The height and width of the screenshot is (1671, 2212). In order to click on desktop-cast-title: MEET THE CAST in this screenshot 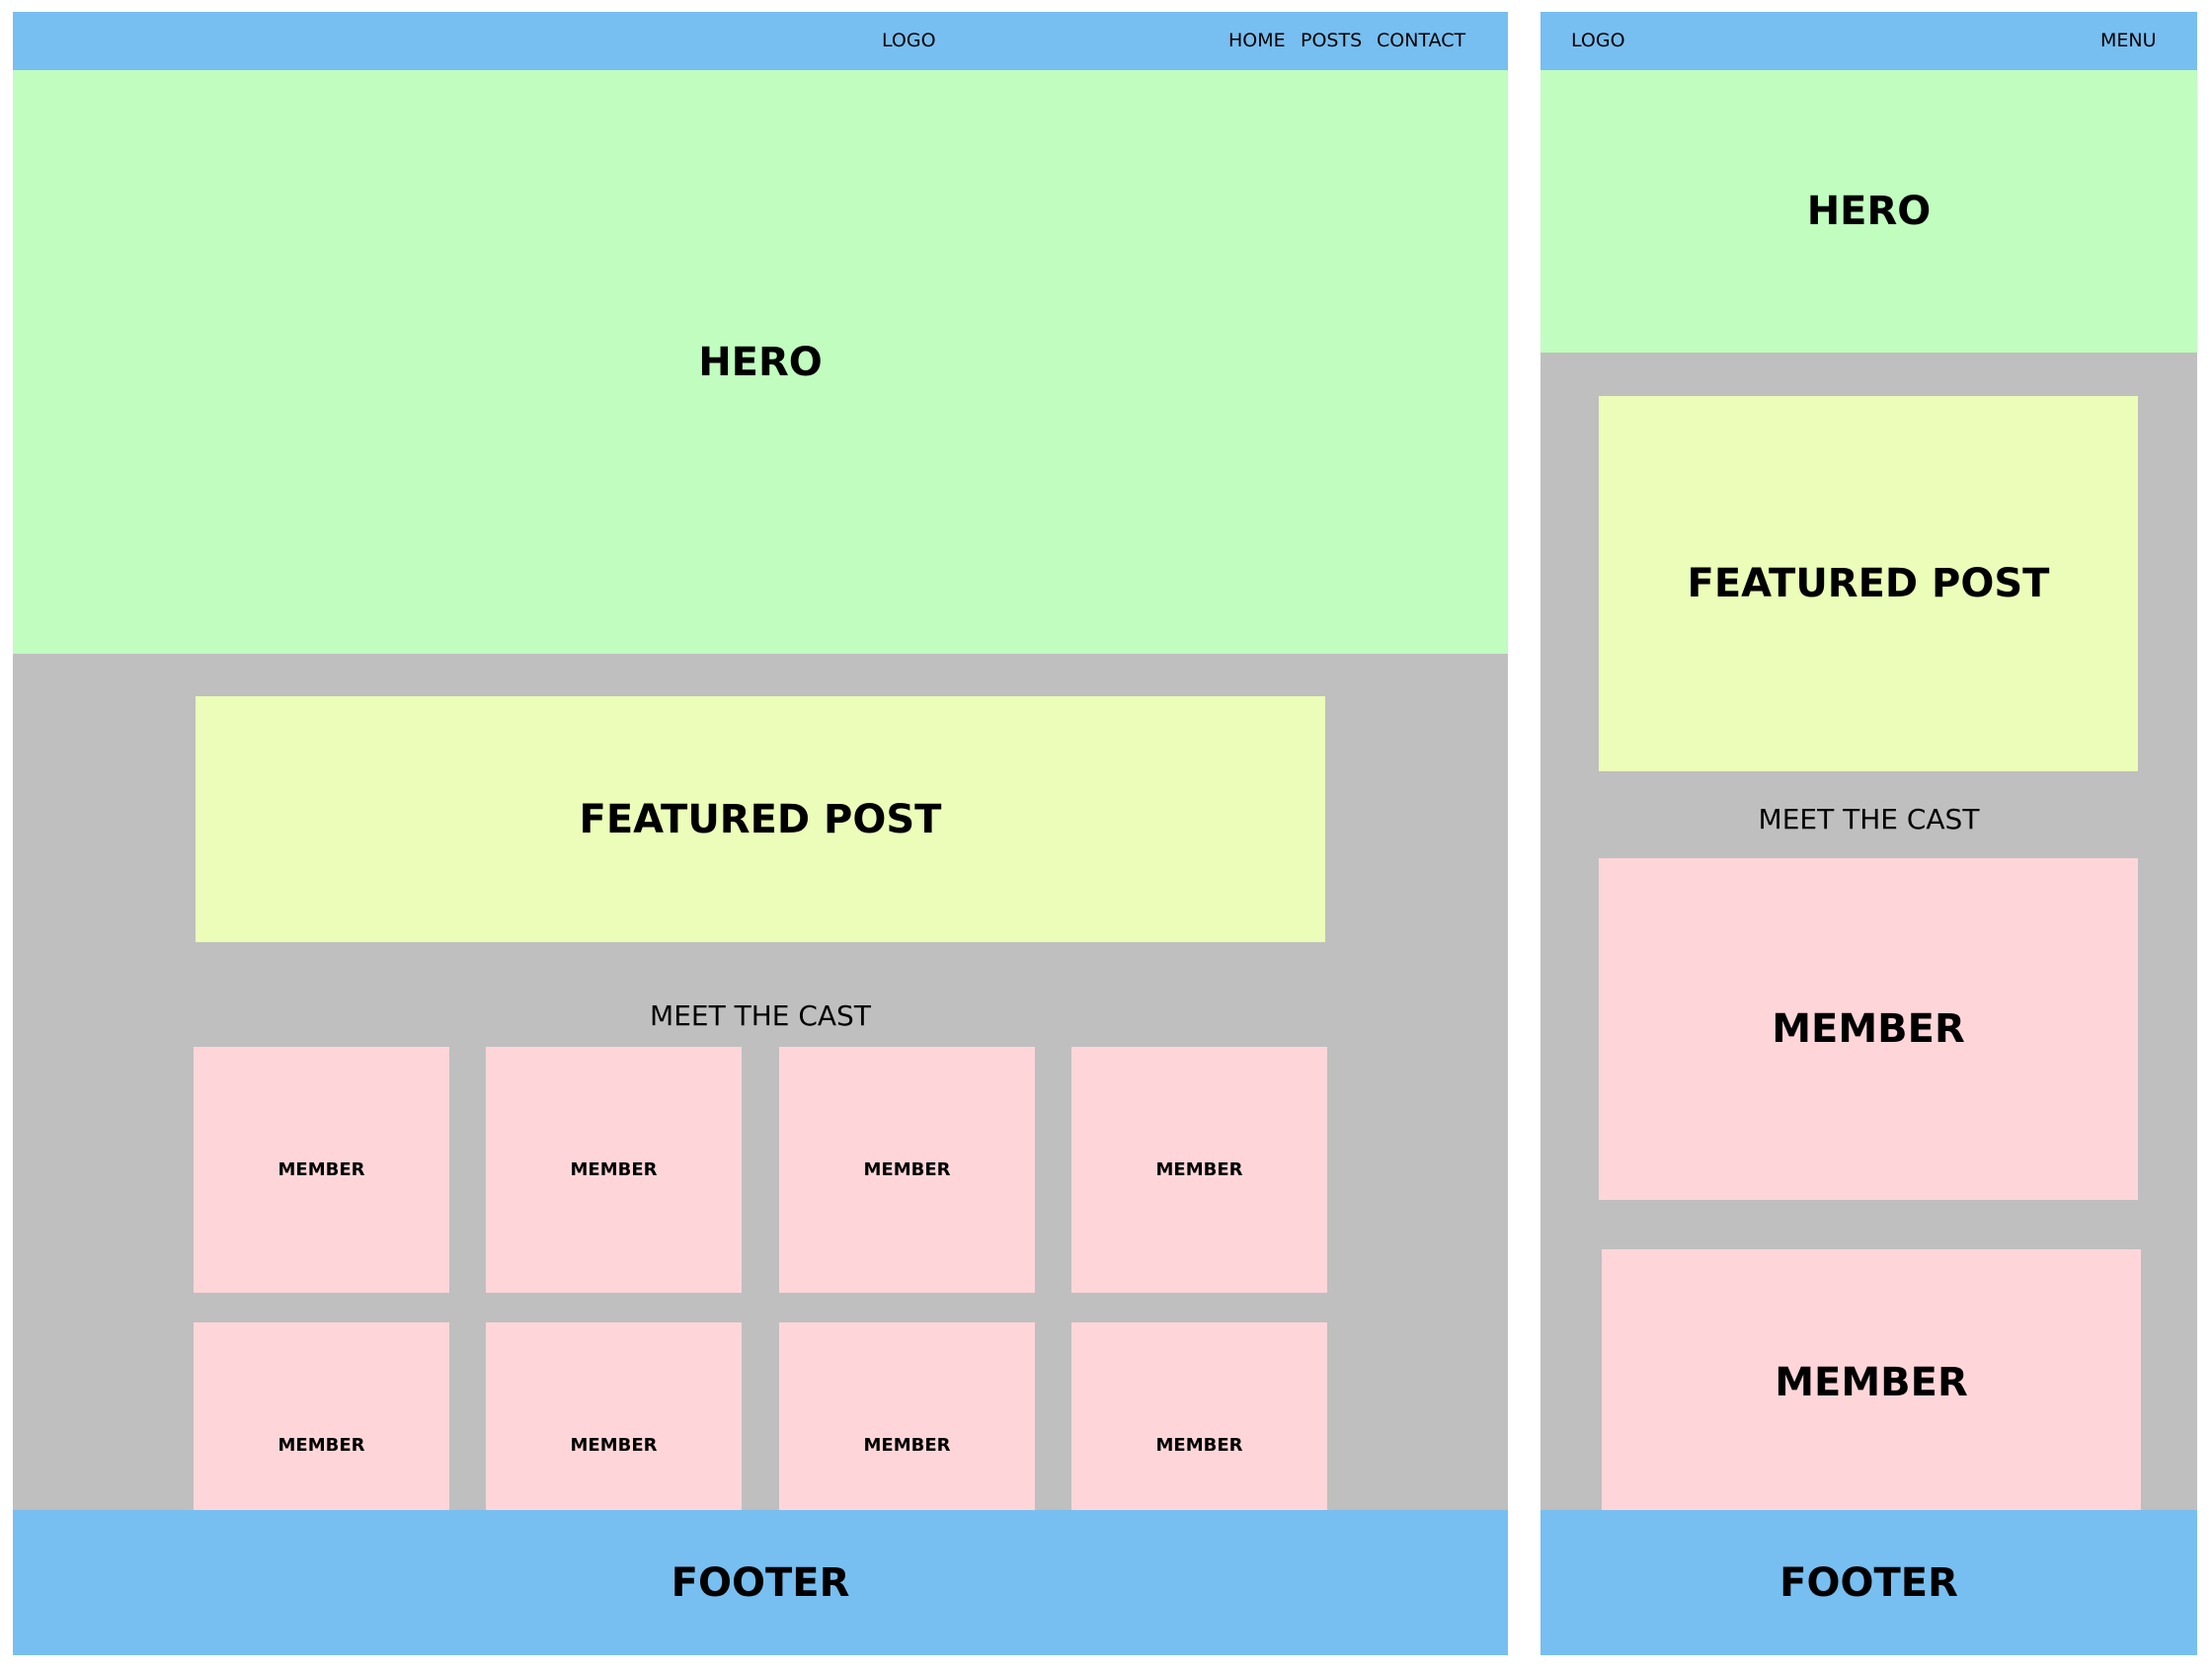, I will do `click(760, 1015)`.